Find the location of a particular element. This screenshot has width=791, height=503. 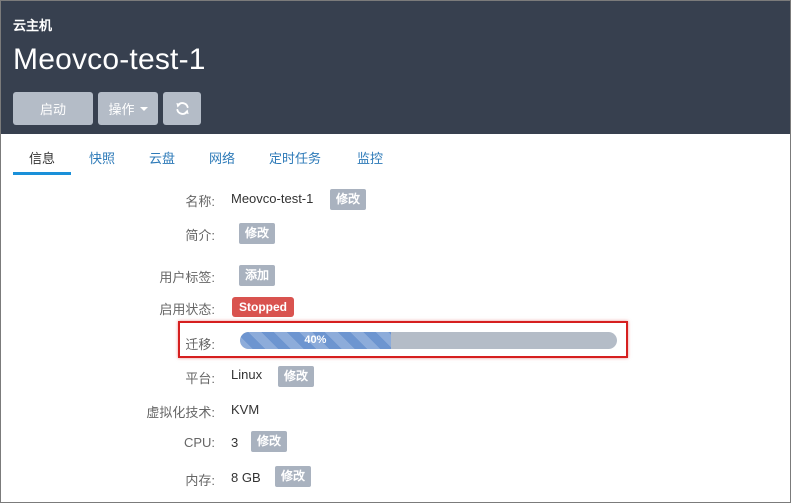

cpu-value: 3 is located at coordinates (235, 442).